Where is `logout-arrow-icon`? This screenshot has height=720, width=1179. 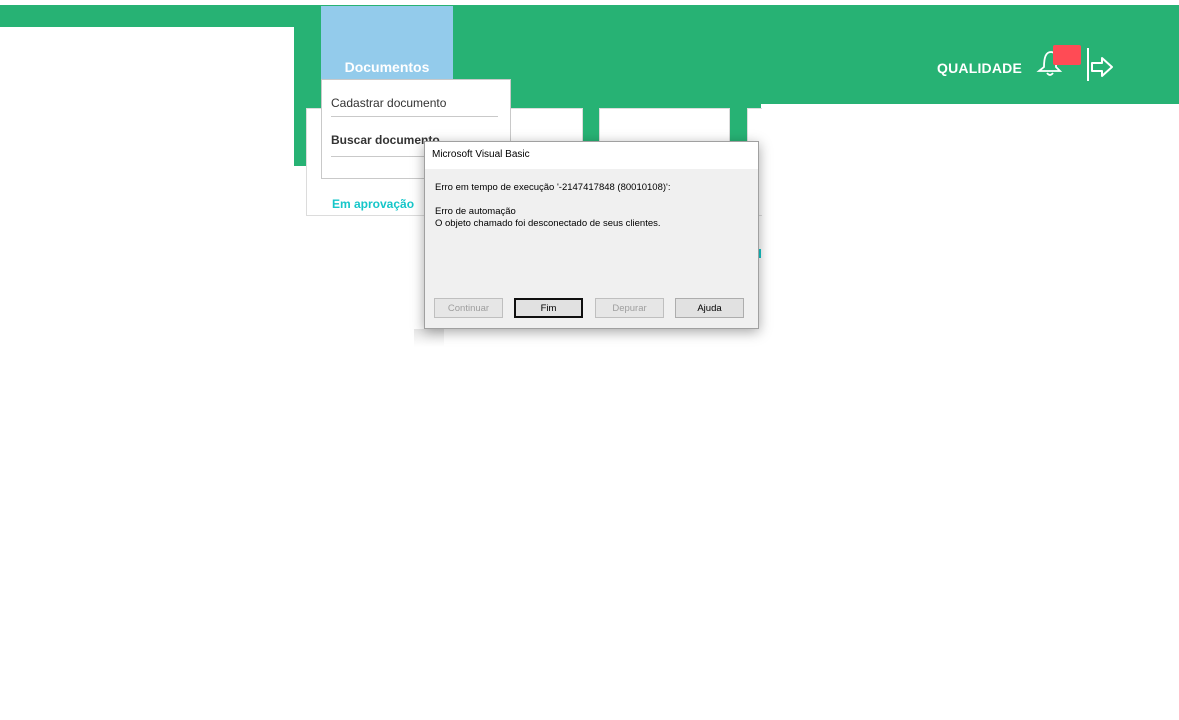
logout-arrow-icon is located at coordinates (1102, 67).